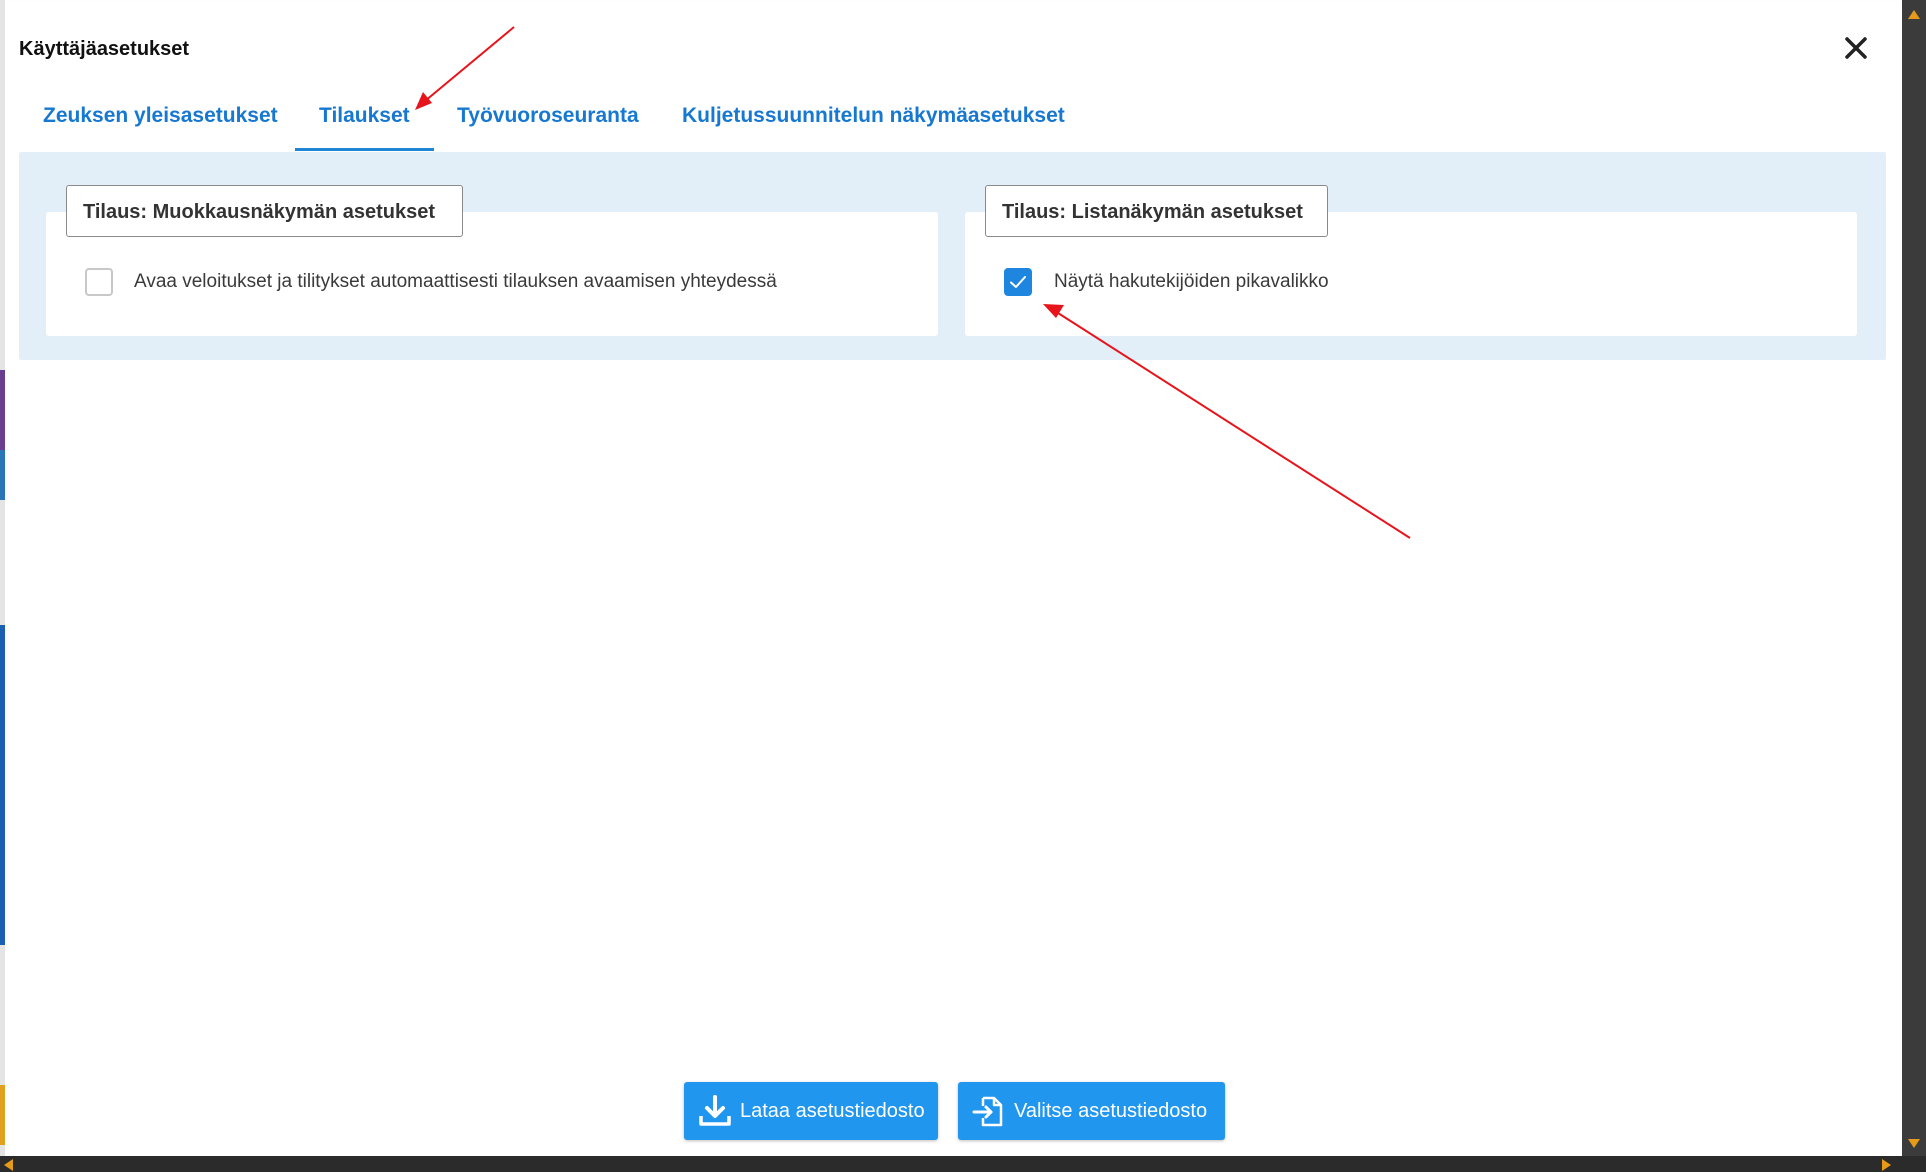 The width and height of the screenshot is (1926, 1172). I want to click on choose-settings-file-button: Valitse asetustiedosto, so click(1091, 1111).